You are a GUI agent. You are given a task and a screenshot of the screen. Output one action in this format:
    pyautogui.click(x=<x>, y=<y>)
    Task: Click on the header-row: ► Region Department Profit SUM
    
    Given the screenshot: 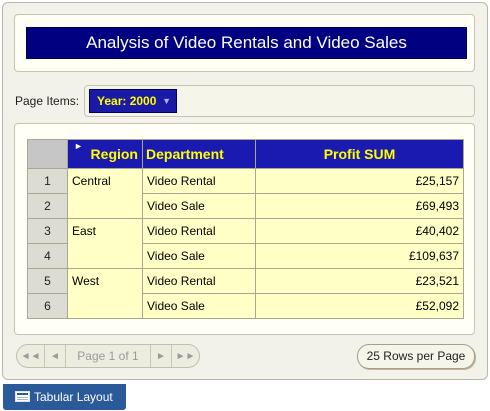 What is the action you would take?
    pyautogui.click(x=245, y=154)
    